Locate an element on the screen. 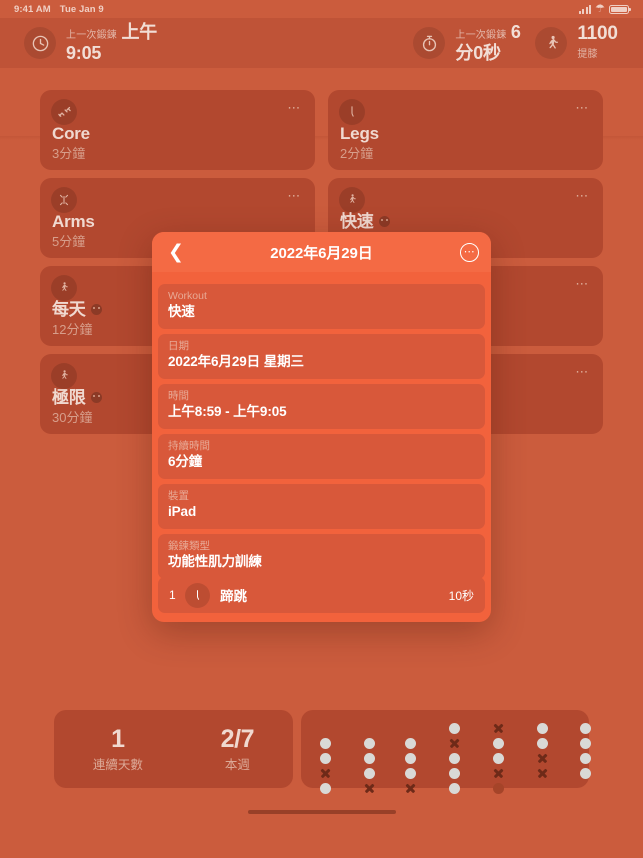  stat-last-workout-time: 上一次鍛鍊 上午9:05 is located at coordinates (91, 43).